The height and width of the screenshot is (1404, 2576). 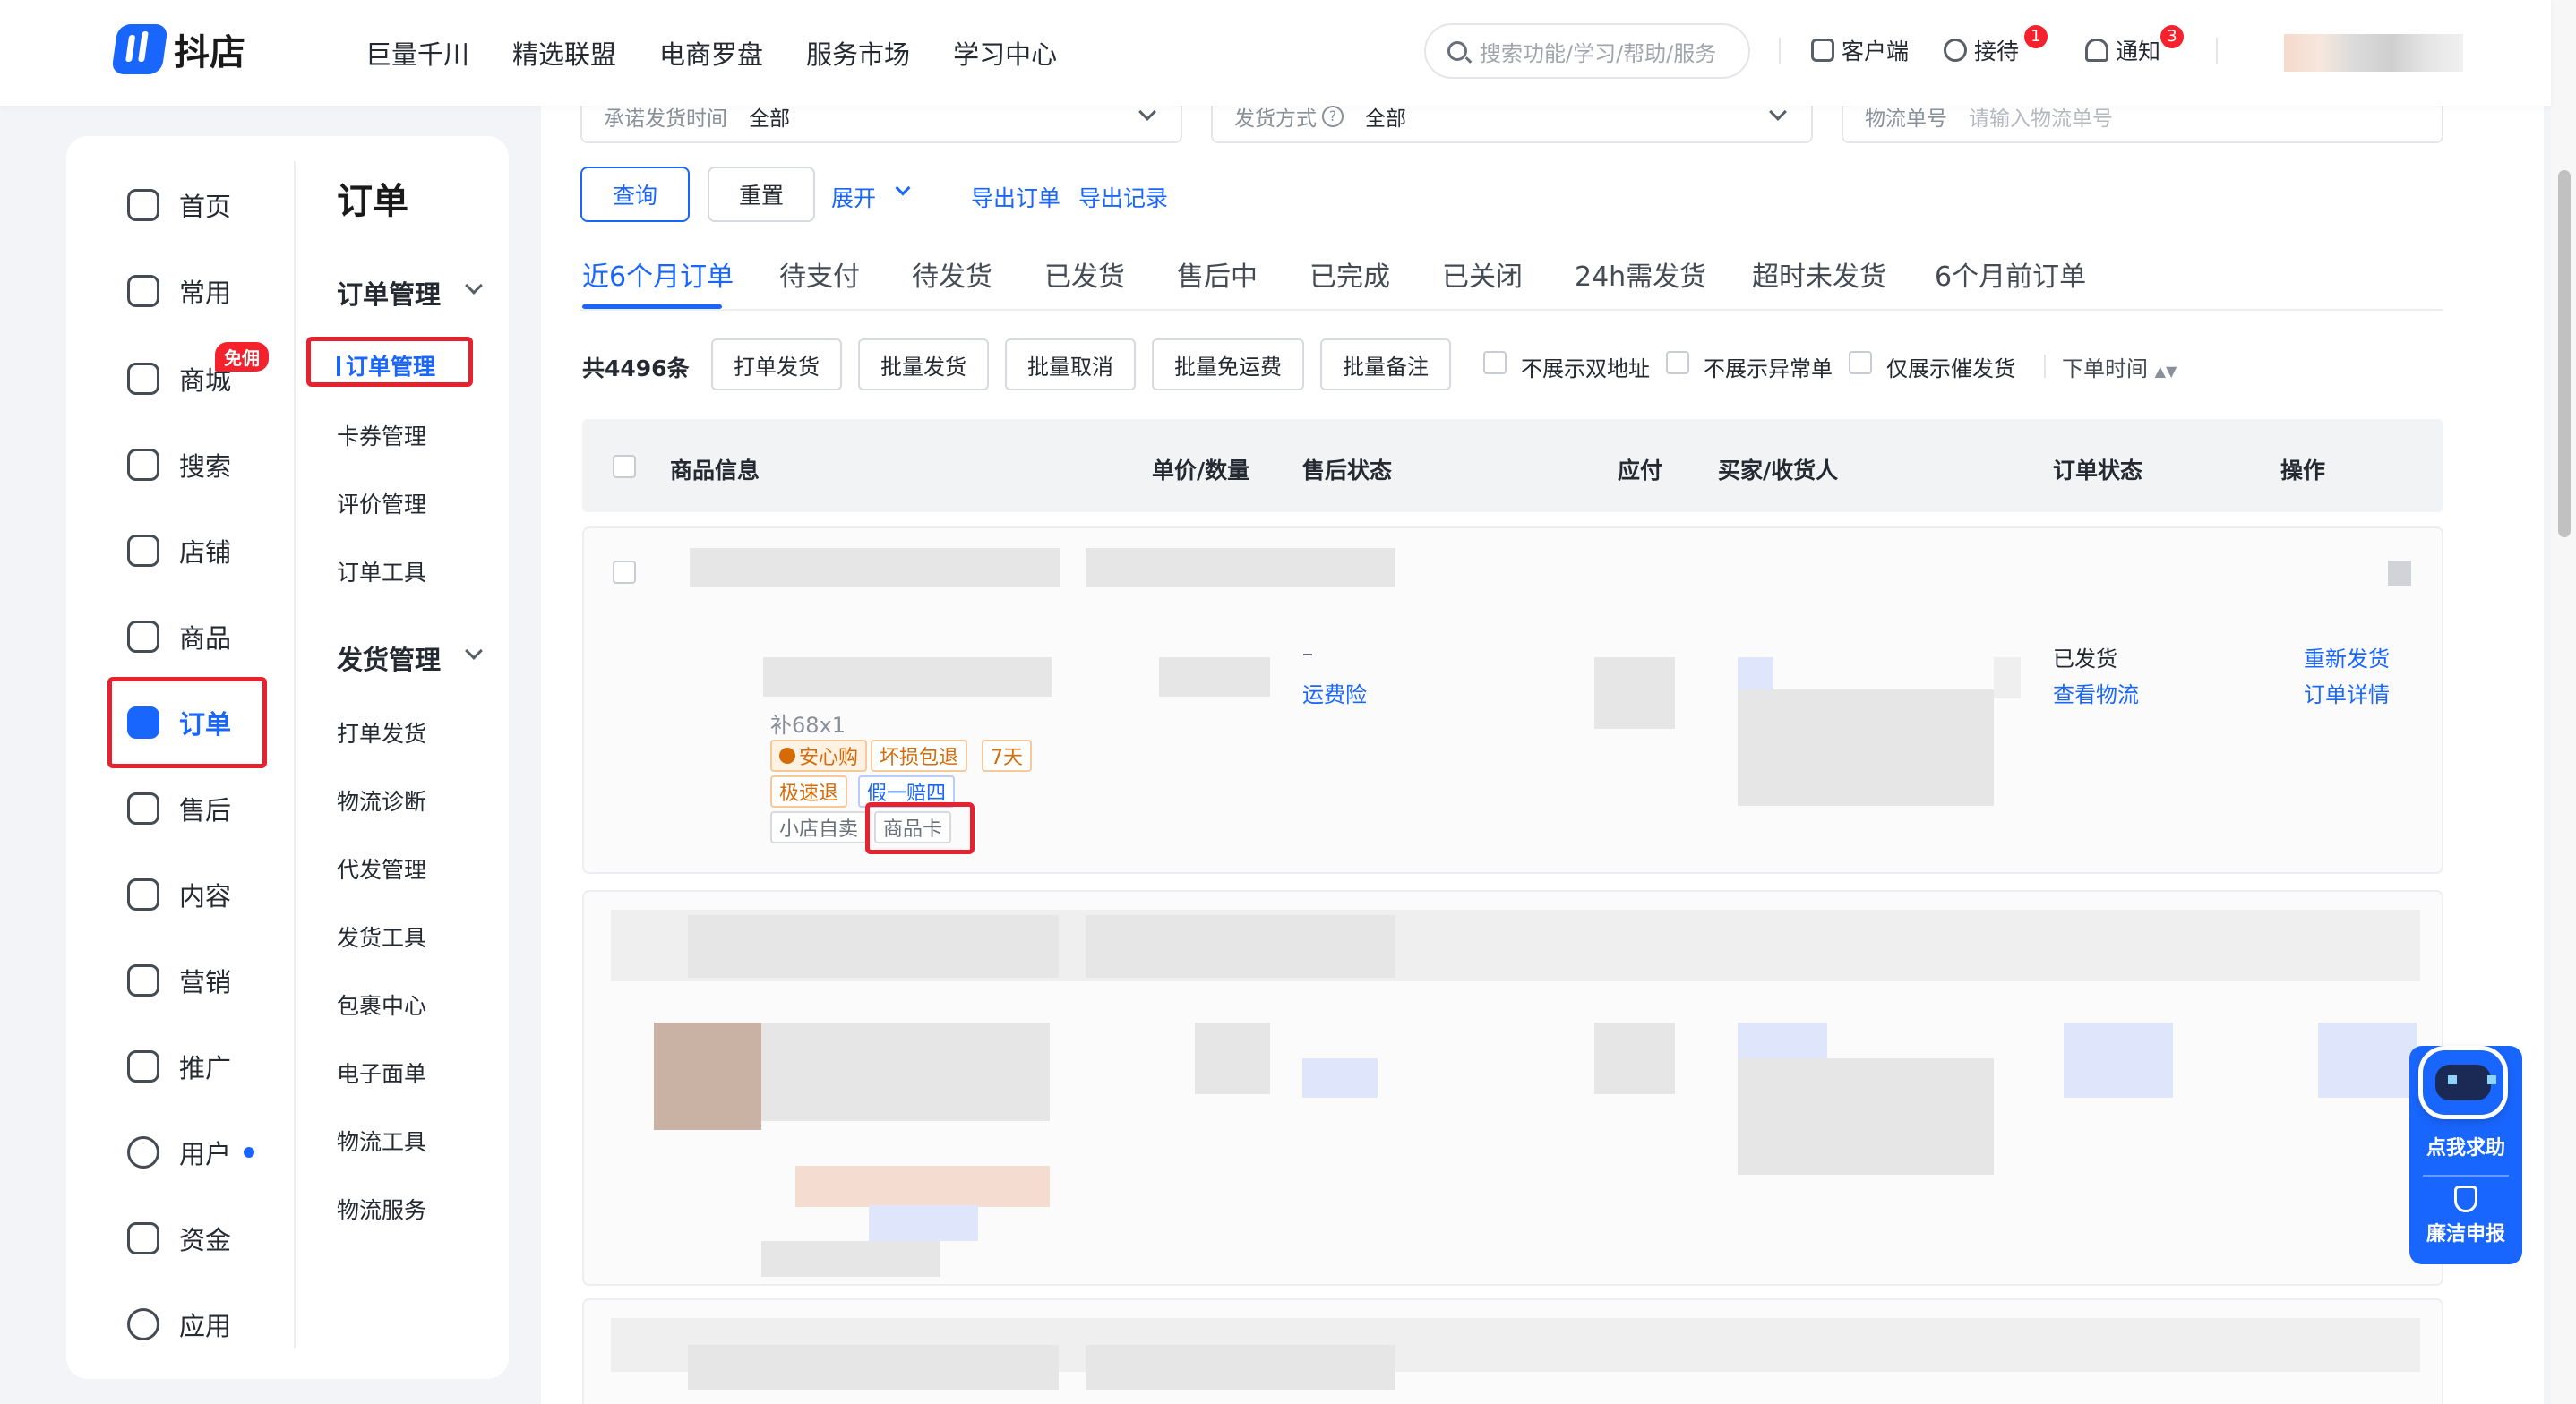 What do you see at coordinates (179, 550) in the screenshot?
I see `sidebar-item-store: 店铺` at bounding box center [179, 550].